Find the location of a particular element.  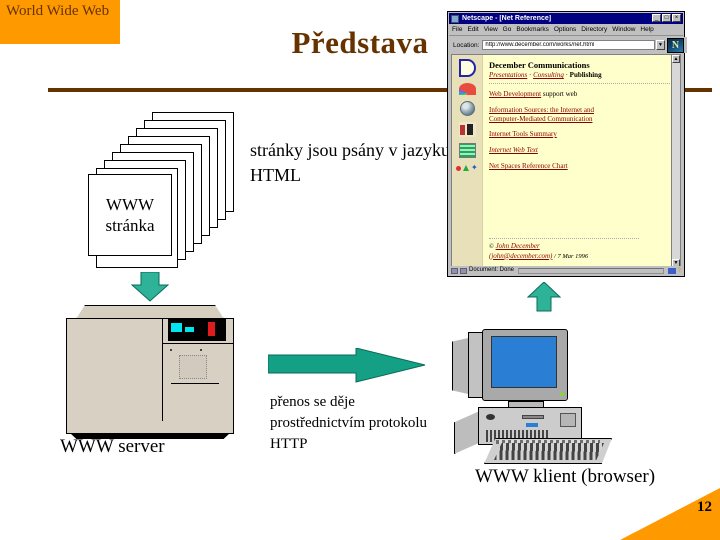

stack-front-sheet: WWW stránka is located at coordinates (130, 215).